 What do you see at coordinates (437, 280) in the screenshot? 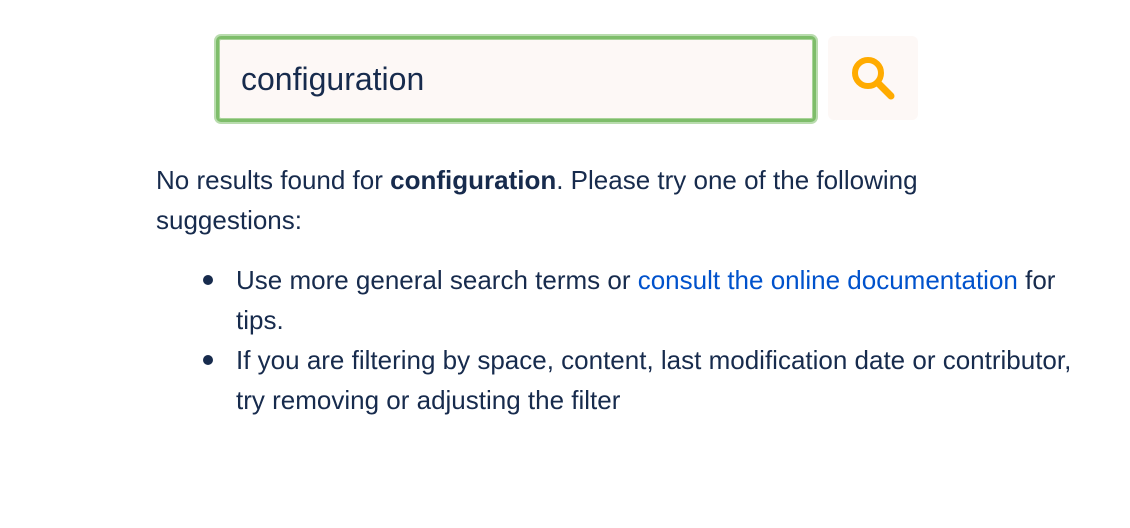
I see `suggestion-text: Use more general search terms or` at bounding box center [437, 280].